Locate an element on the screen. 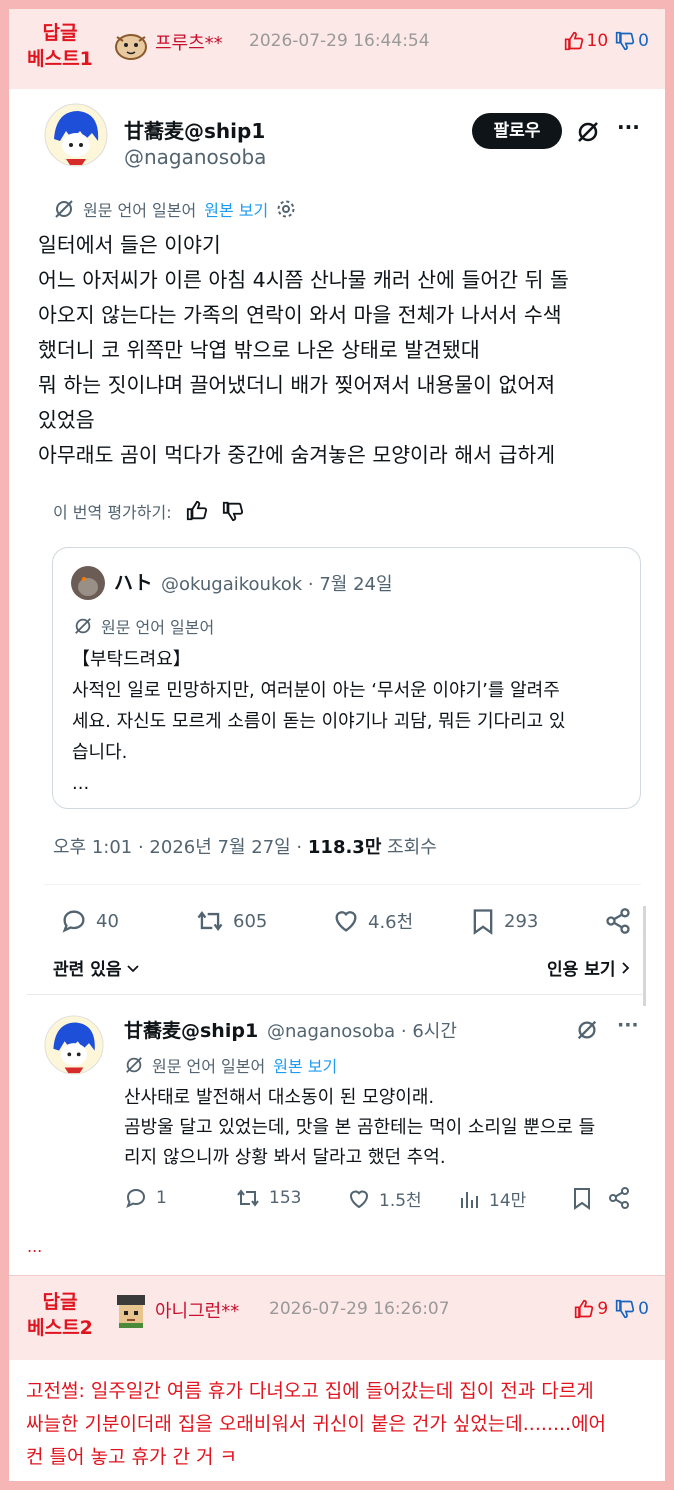 The image size is (674, 1490). view-count: 118.3만 is located at coordinates (344, 847).